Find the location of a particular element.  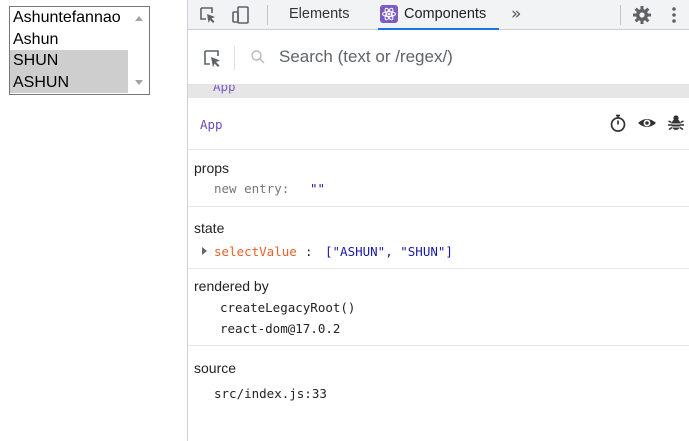

new-entry-value: "" is located at coordinates (317, 188).